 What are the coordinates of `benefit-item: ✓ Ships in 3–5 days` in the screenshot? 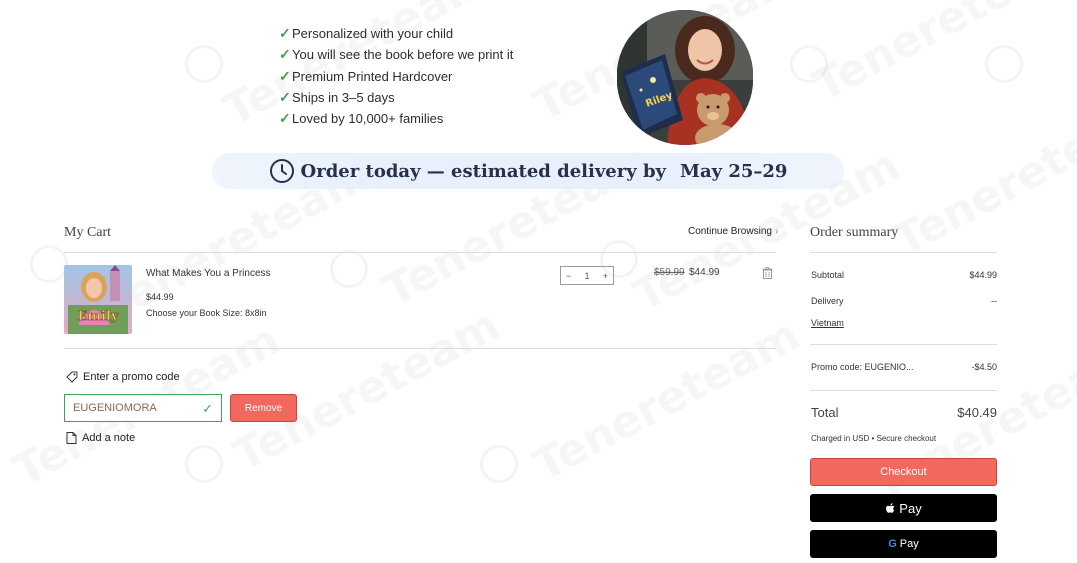 It's located at (396, 97).